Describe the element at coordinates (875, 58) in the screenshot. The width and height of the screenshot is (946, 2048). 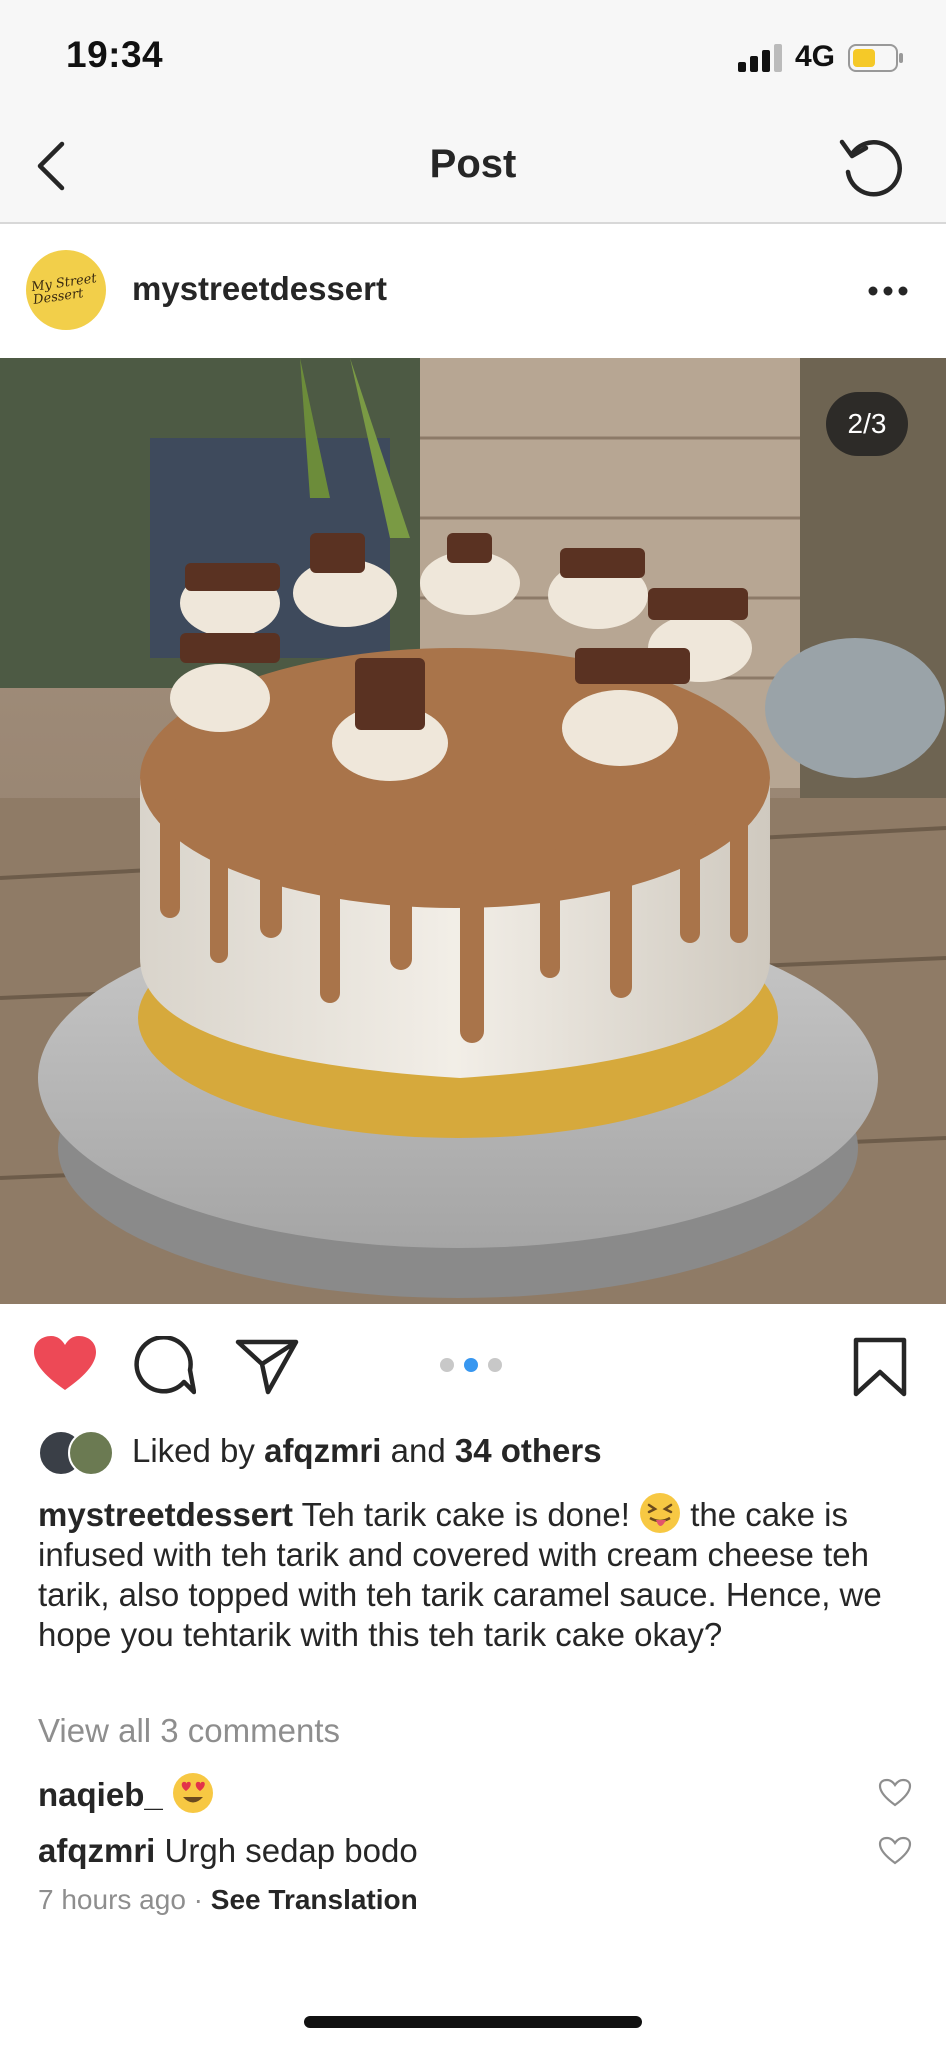
I see `battery-icon` at that location.